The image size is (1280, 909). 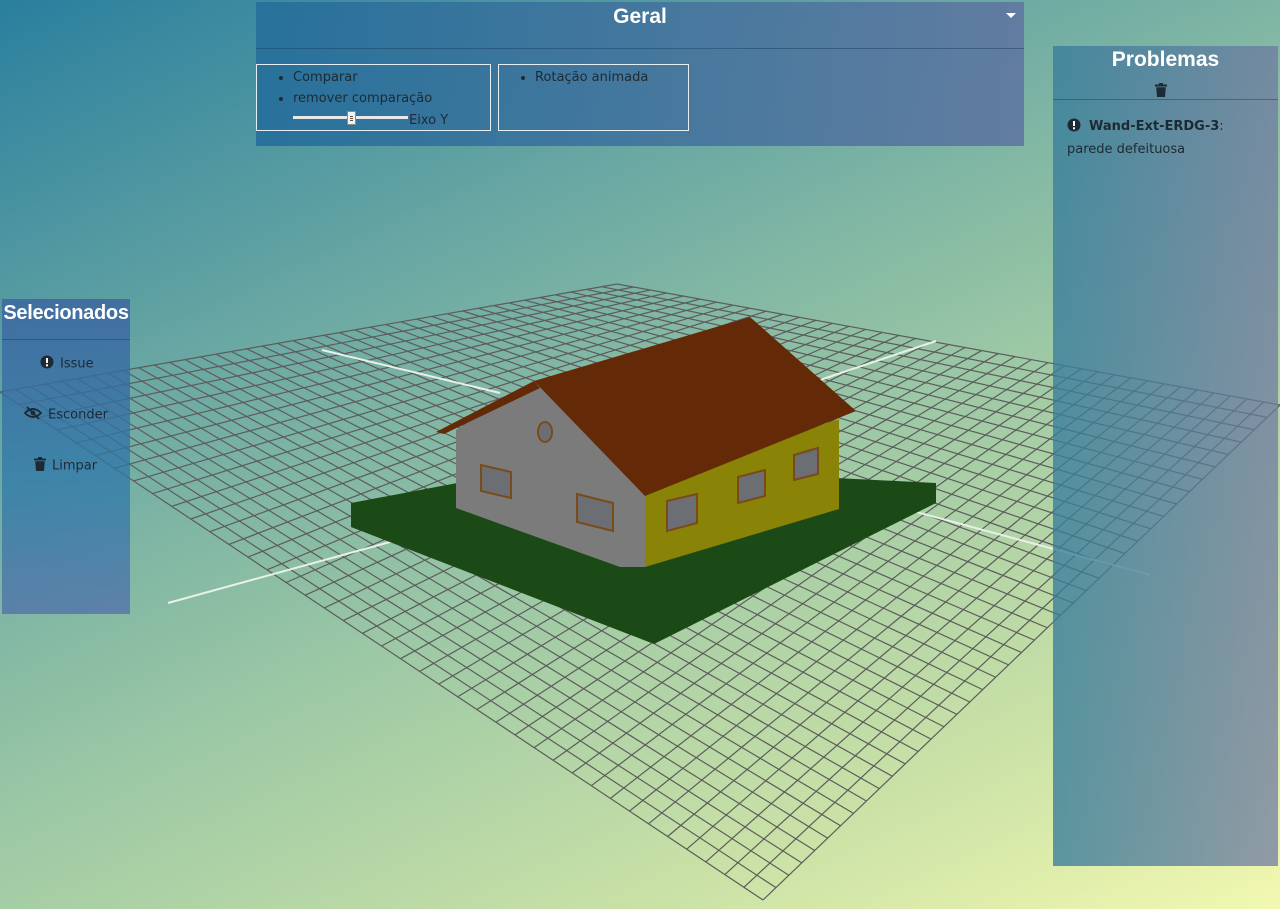 I want to click on y-axis-slider: Eixo Y, so click(x=388, y=120).